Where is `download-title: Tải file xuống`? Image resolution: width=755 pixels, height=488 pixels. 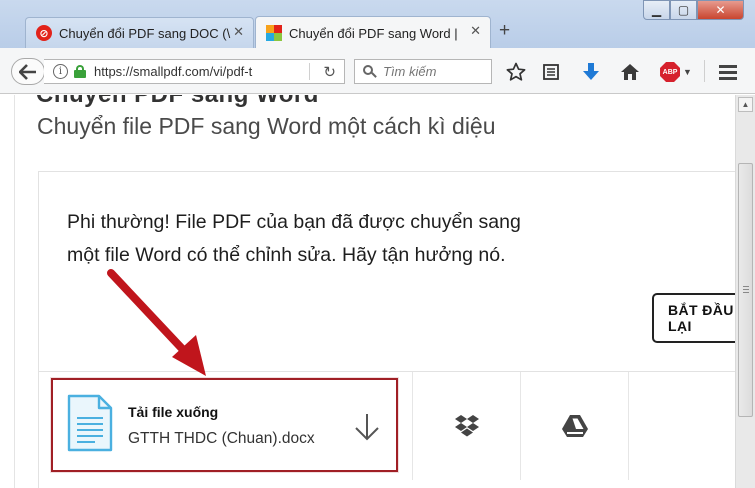 download-title: Tải file xuống is located at coordinates (173, 412).